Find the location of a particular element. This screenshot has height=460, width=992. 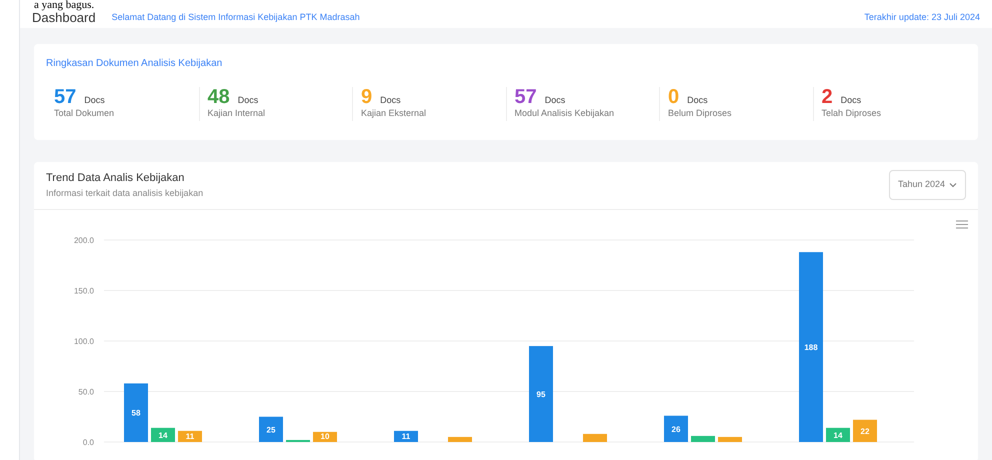

stat-value: 48 is located at coordinates (219, 96).